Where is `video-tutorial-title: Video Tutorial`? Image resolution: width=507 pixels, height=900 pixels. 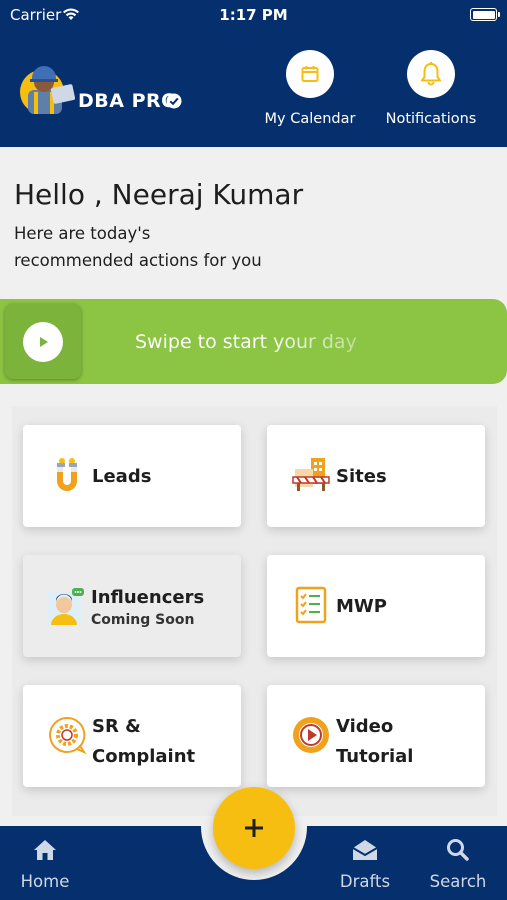
video-tutorial-title: Video Tutorial is located at coordinates (374, 742).